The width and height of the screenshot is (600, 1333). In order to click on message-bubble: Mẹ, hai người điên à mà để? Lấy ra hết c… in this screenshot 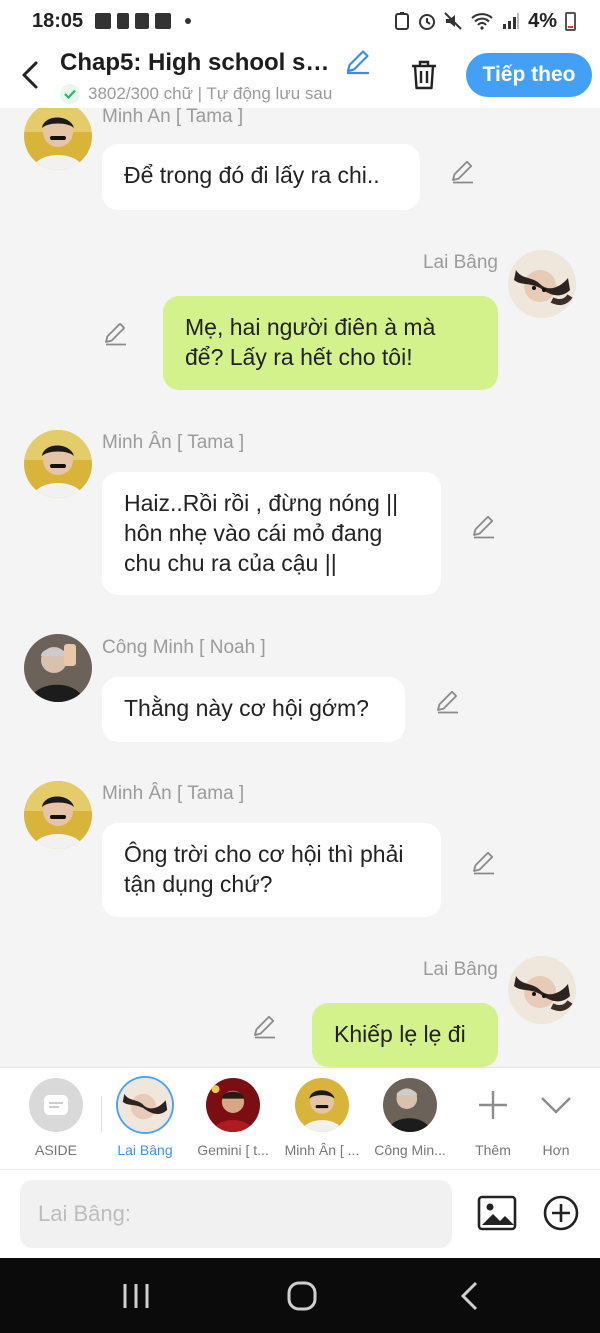, I will do `click(330, 343)`.